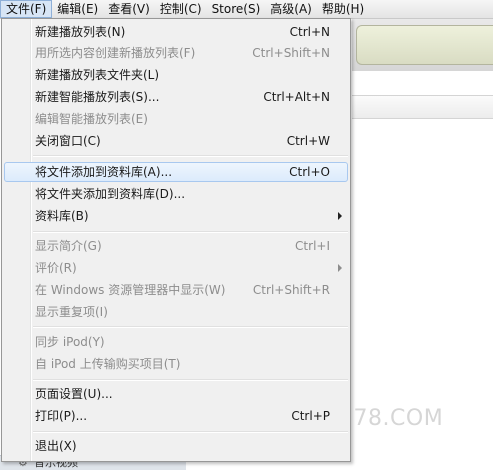  What do you see at coordinates (181, 9) in the screenshot?
I see `menu-controls: 控制(C)` at bounding box center [181, 9].